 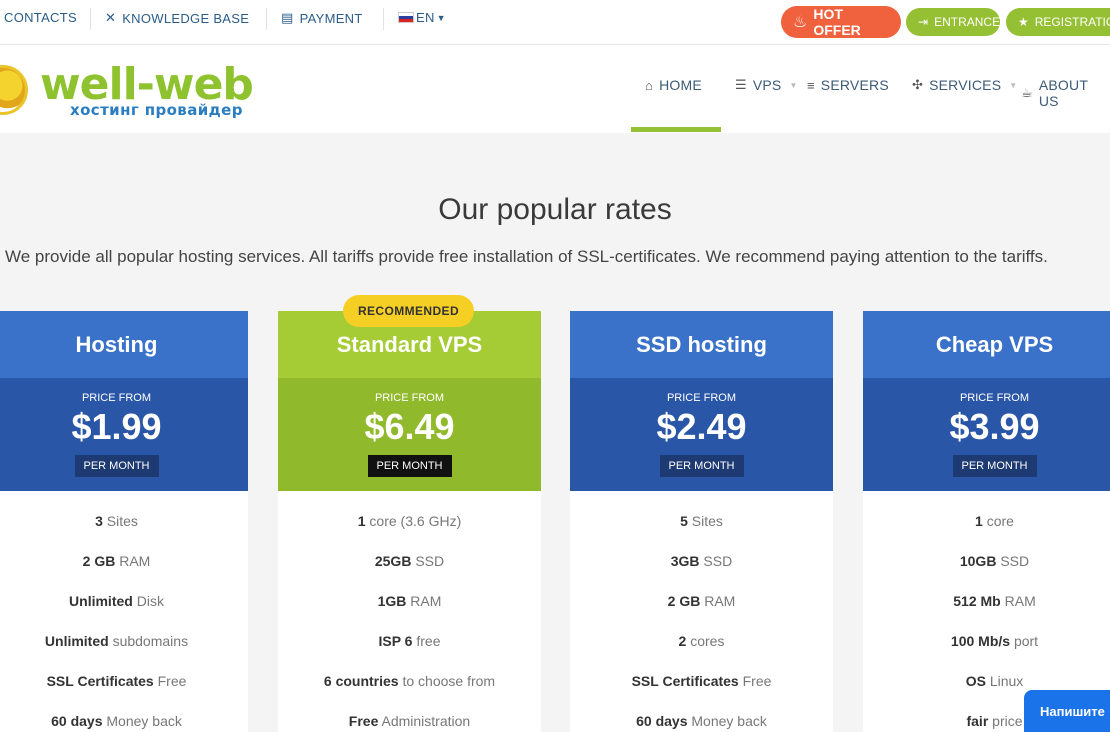 I want to click on card-price-block: PRICE FROM $6.49 PER MONTH, so click(x=409, y=434).